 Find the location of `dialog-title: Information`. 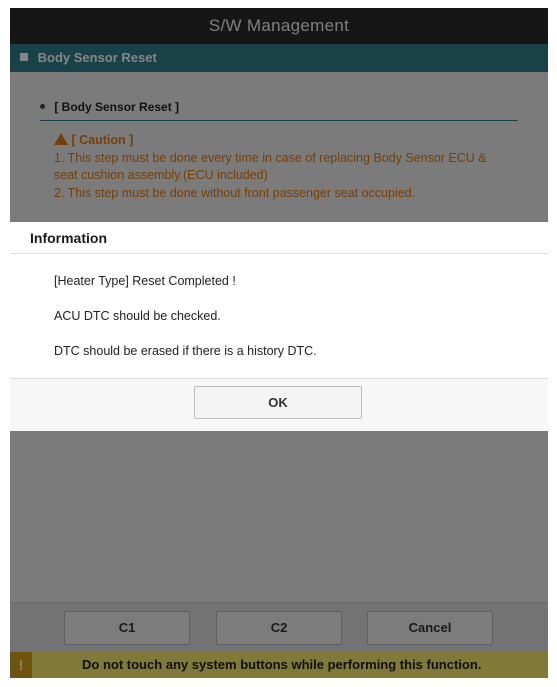

dialog-title: Information is located at coordinates (279, 238).